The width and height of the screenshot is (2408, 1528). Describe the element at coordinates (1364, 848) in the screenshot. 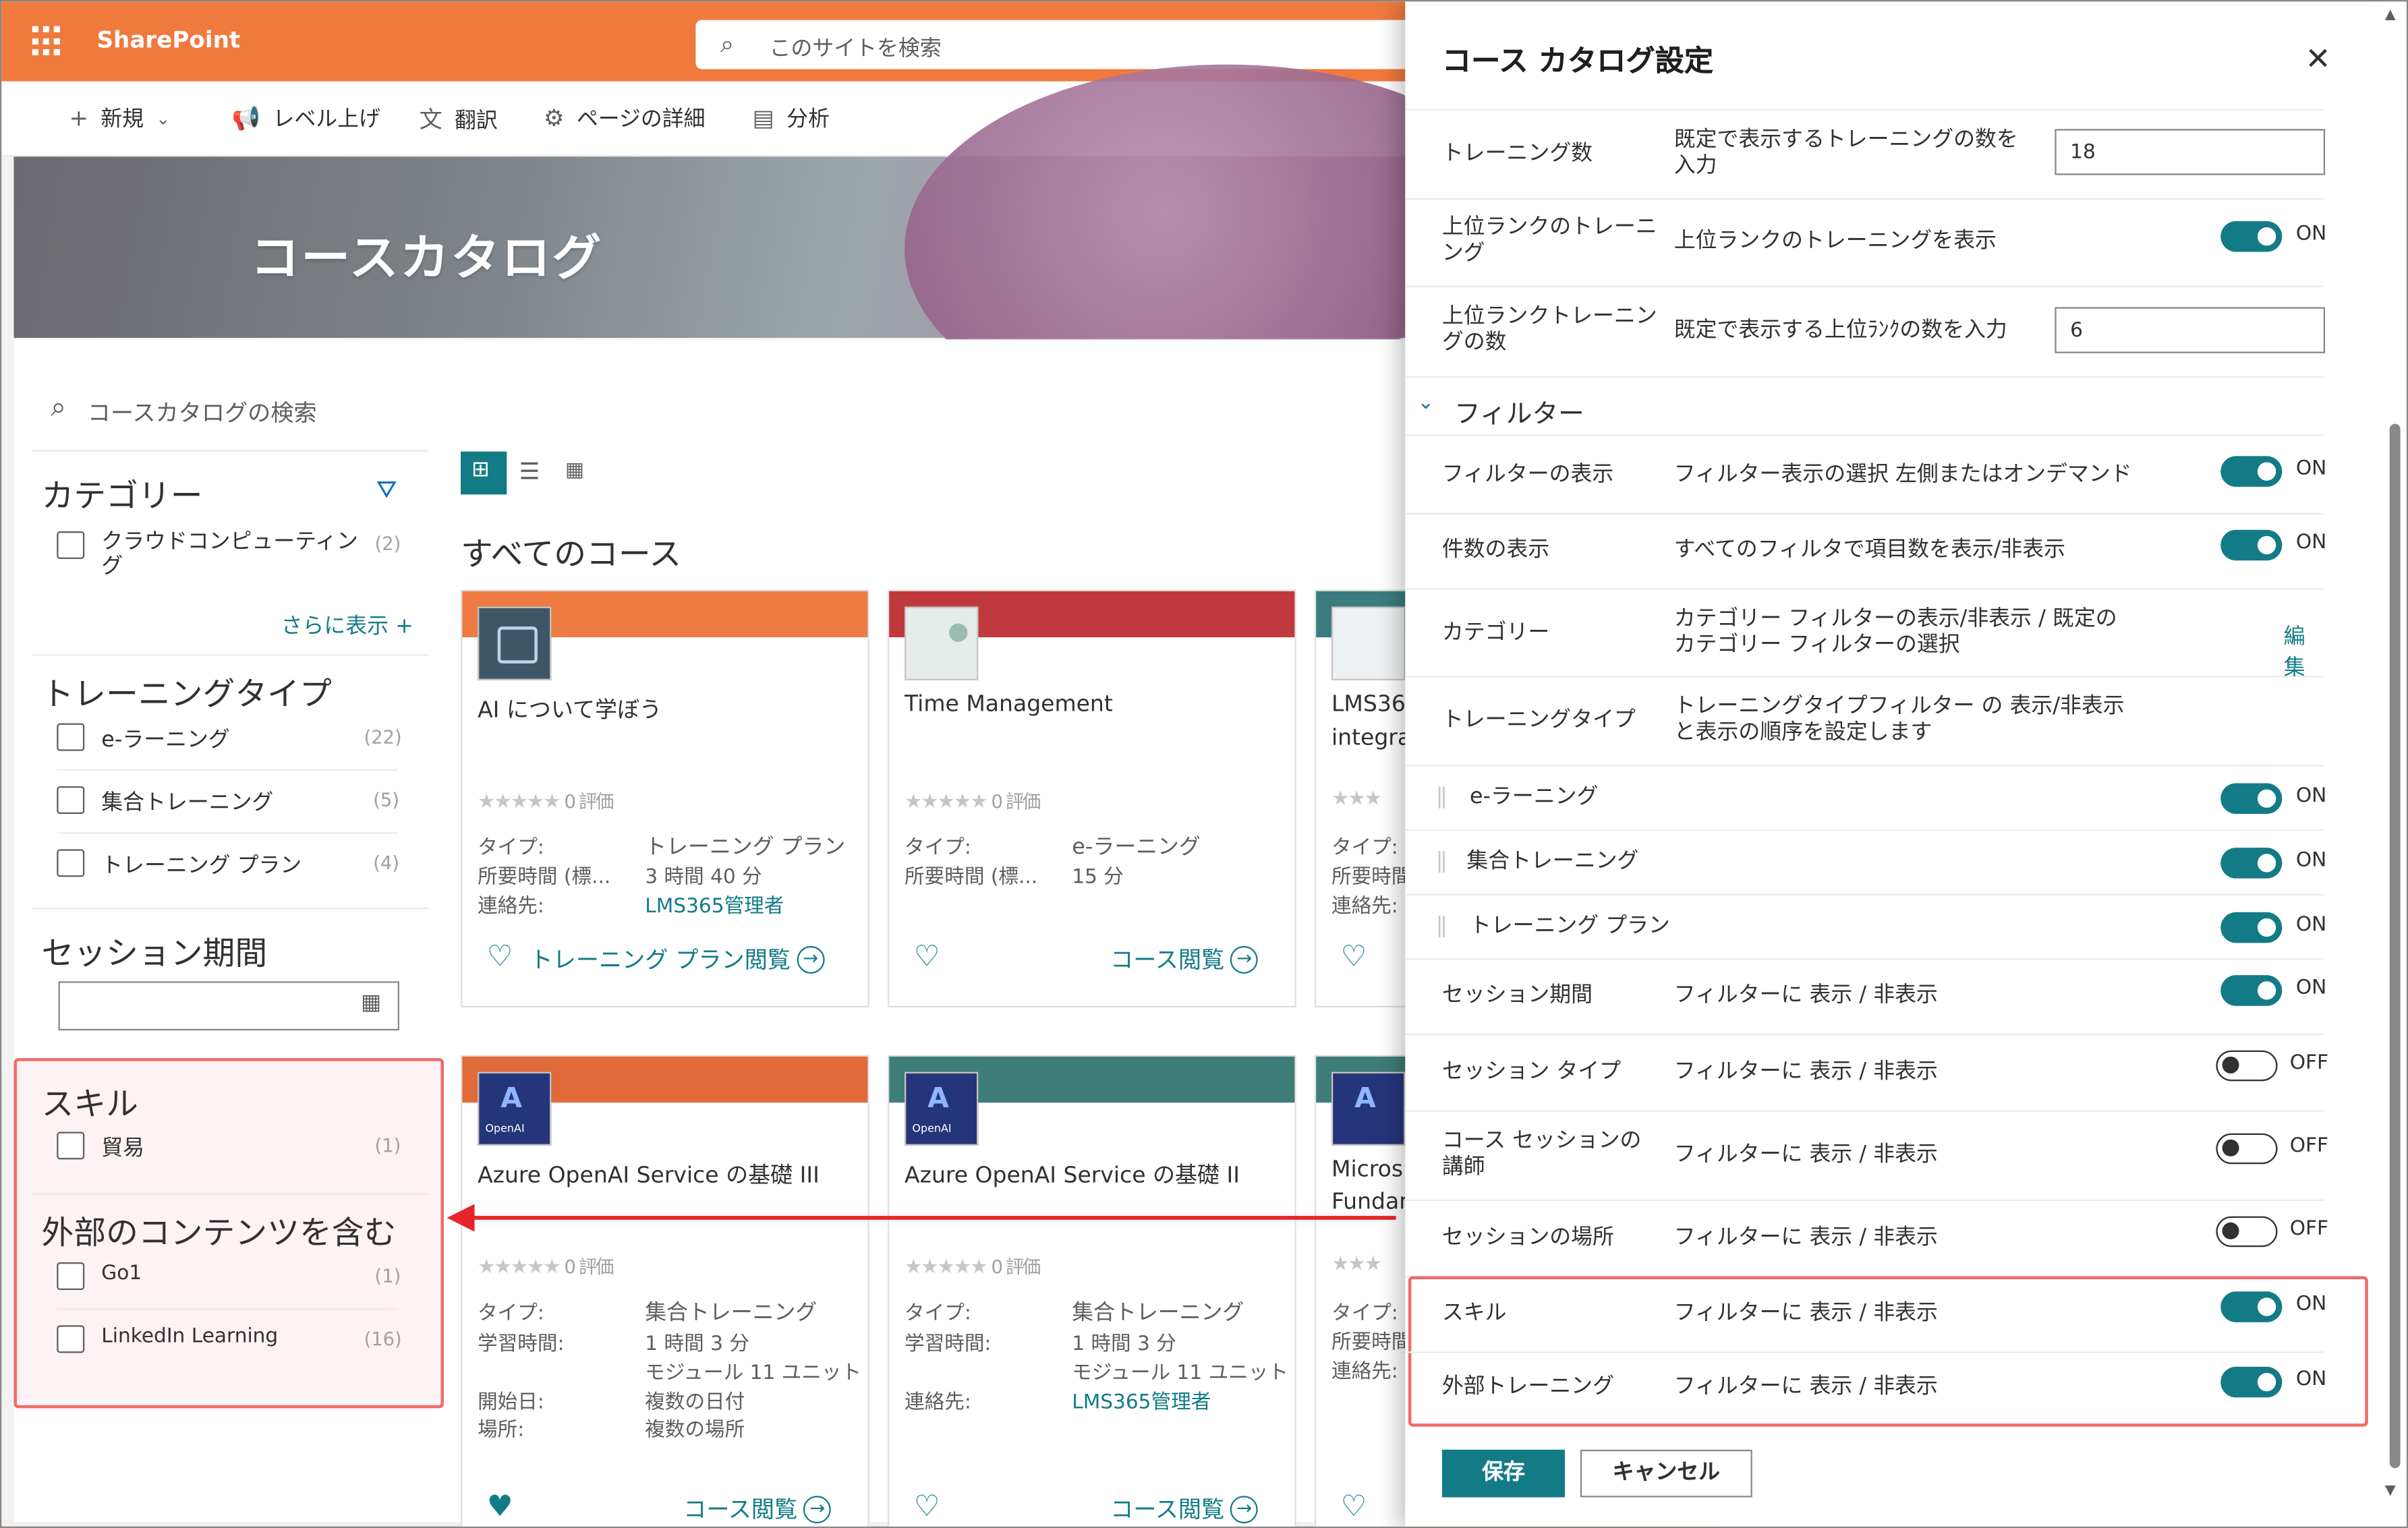

I see `type-key: タイプ:` at that location.